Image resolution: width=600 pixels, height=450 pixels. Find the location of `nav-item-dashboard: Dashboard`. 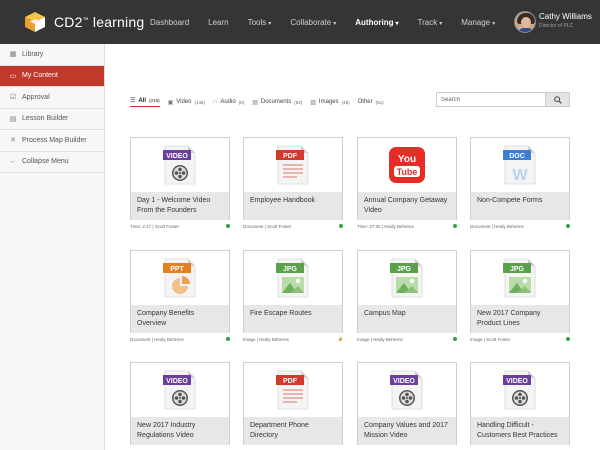

nav-item-dashboard: Dashboard is located at coordinates (169, 22).